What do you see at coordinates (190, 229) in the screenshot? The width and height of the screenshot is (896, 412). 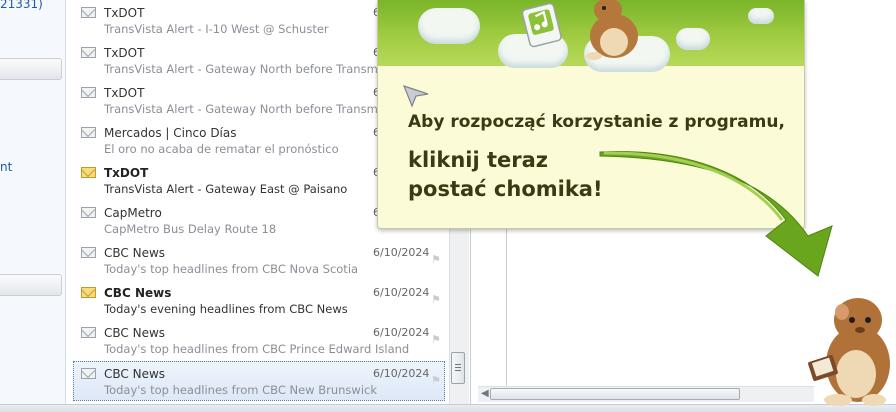 I see `message-subject: CapMetro Bus Delay Route 18` at bounding box center [190, 229].